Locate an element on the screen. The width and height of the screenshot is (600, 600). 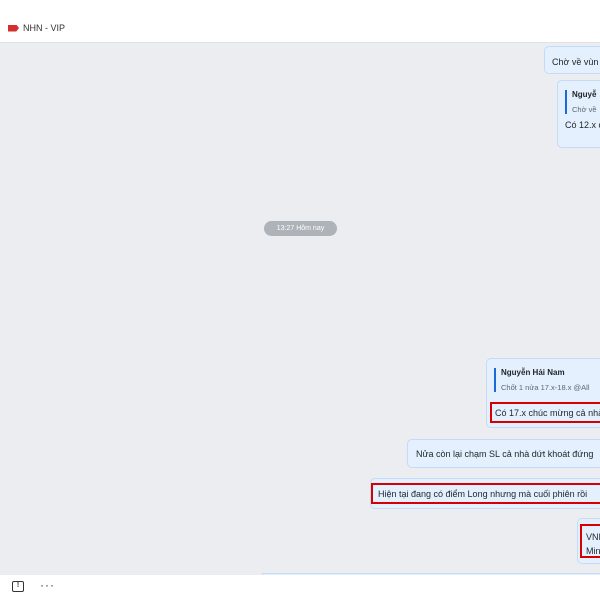
quote-text: Chốt 1 nửa 17.x-18.x @All is located at coordinates (545, 387).